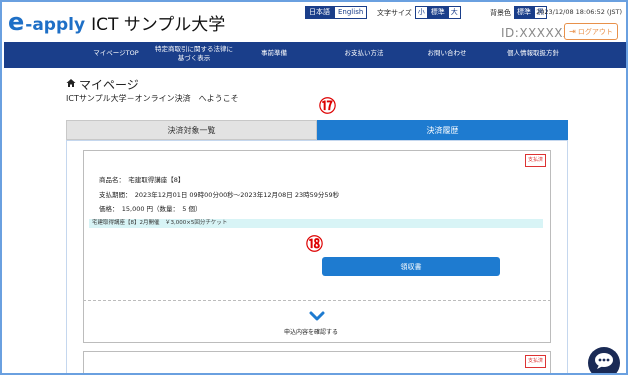  Describe the element at coordinates (524, 12) in the screenshot. I see `bg-standard-button: 標準` at that location.